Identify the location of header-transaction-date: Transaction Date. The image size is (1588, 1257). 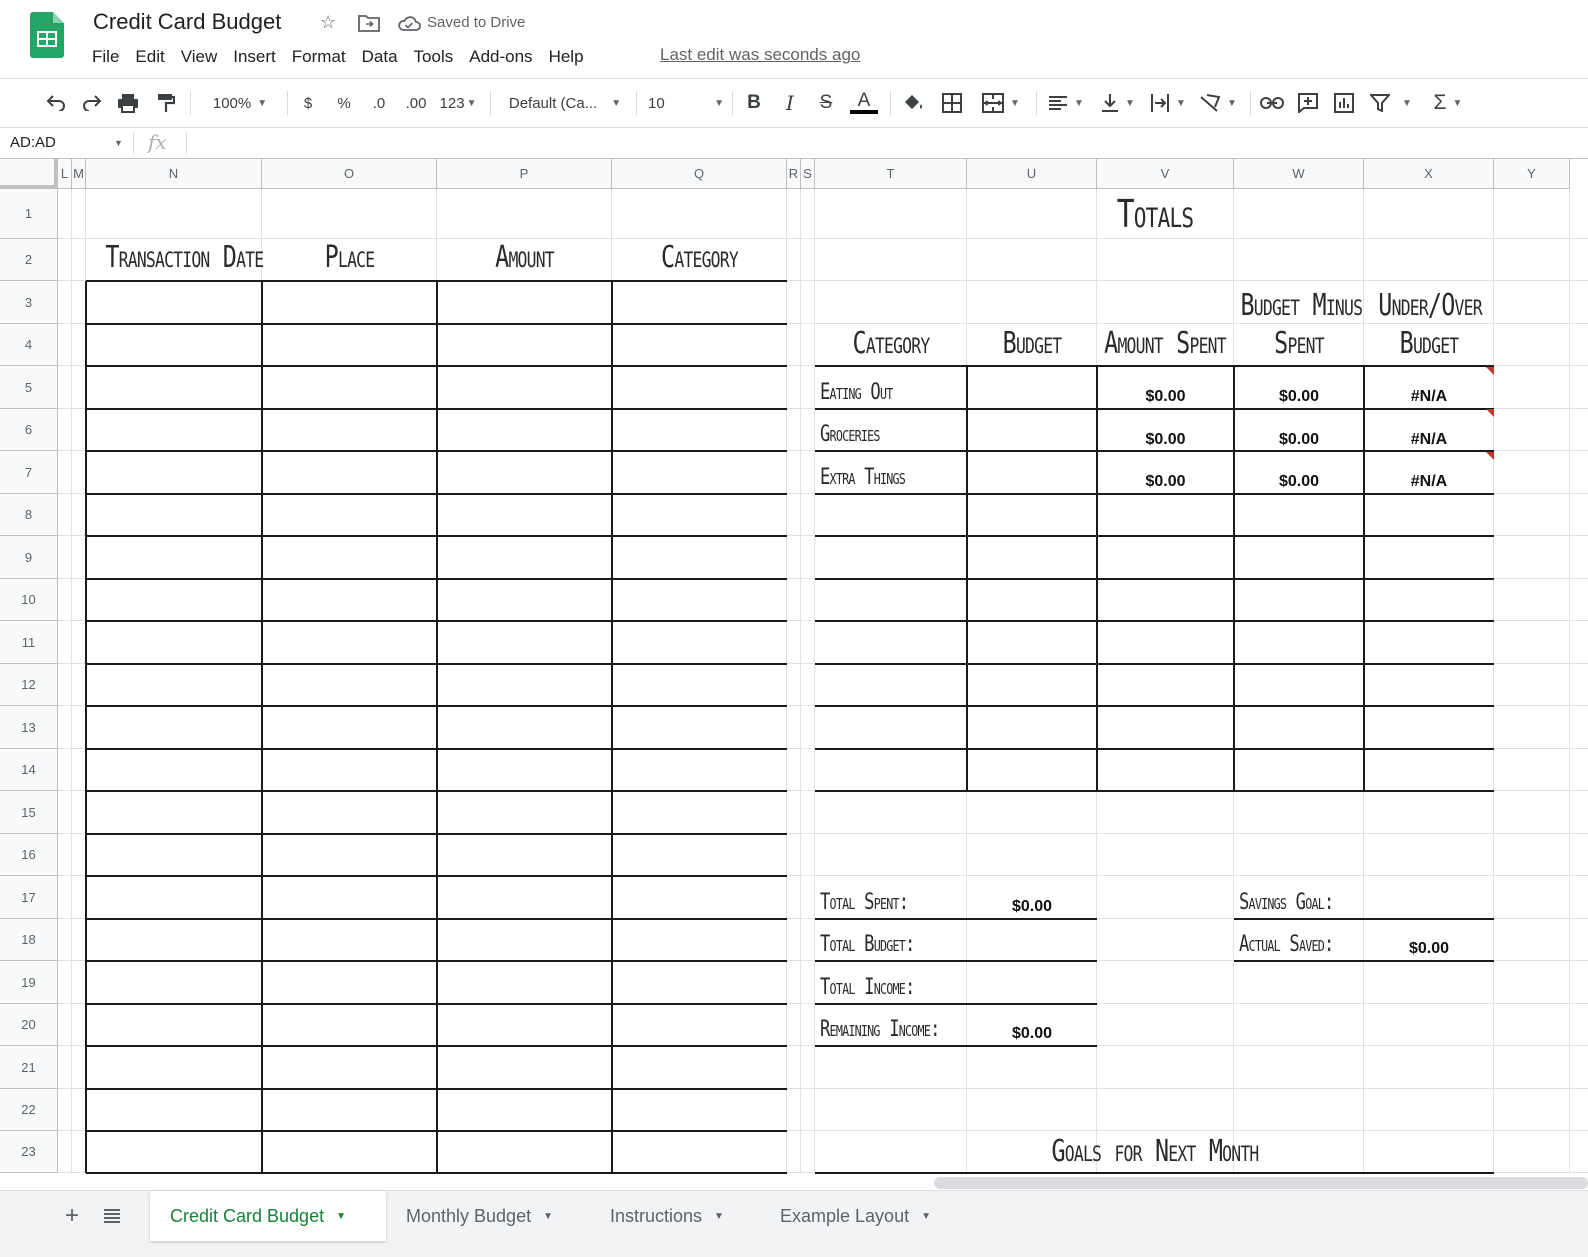
(184, 257).